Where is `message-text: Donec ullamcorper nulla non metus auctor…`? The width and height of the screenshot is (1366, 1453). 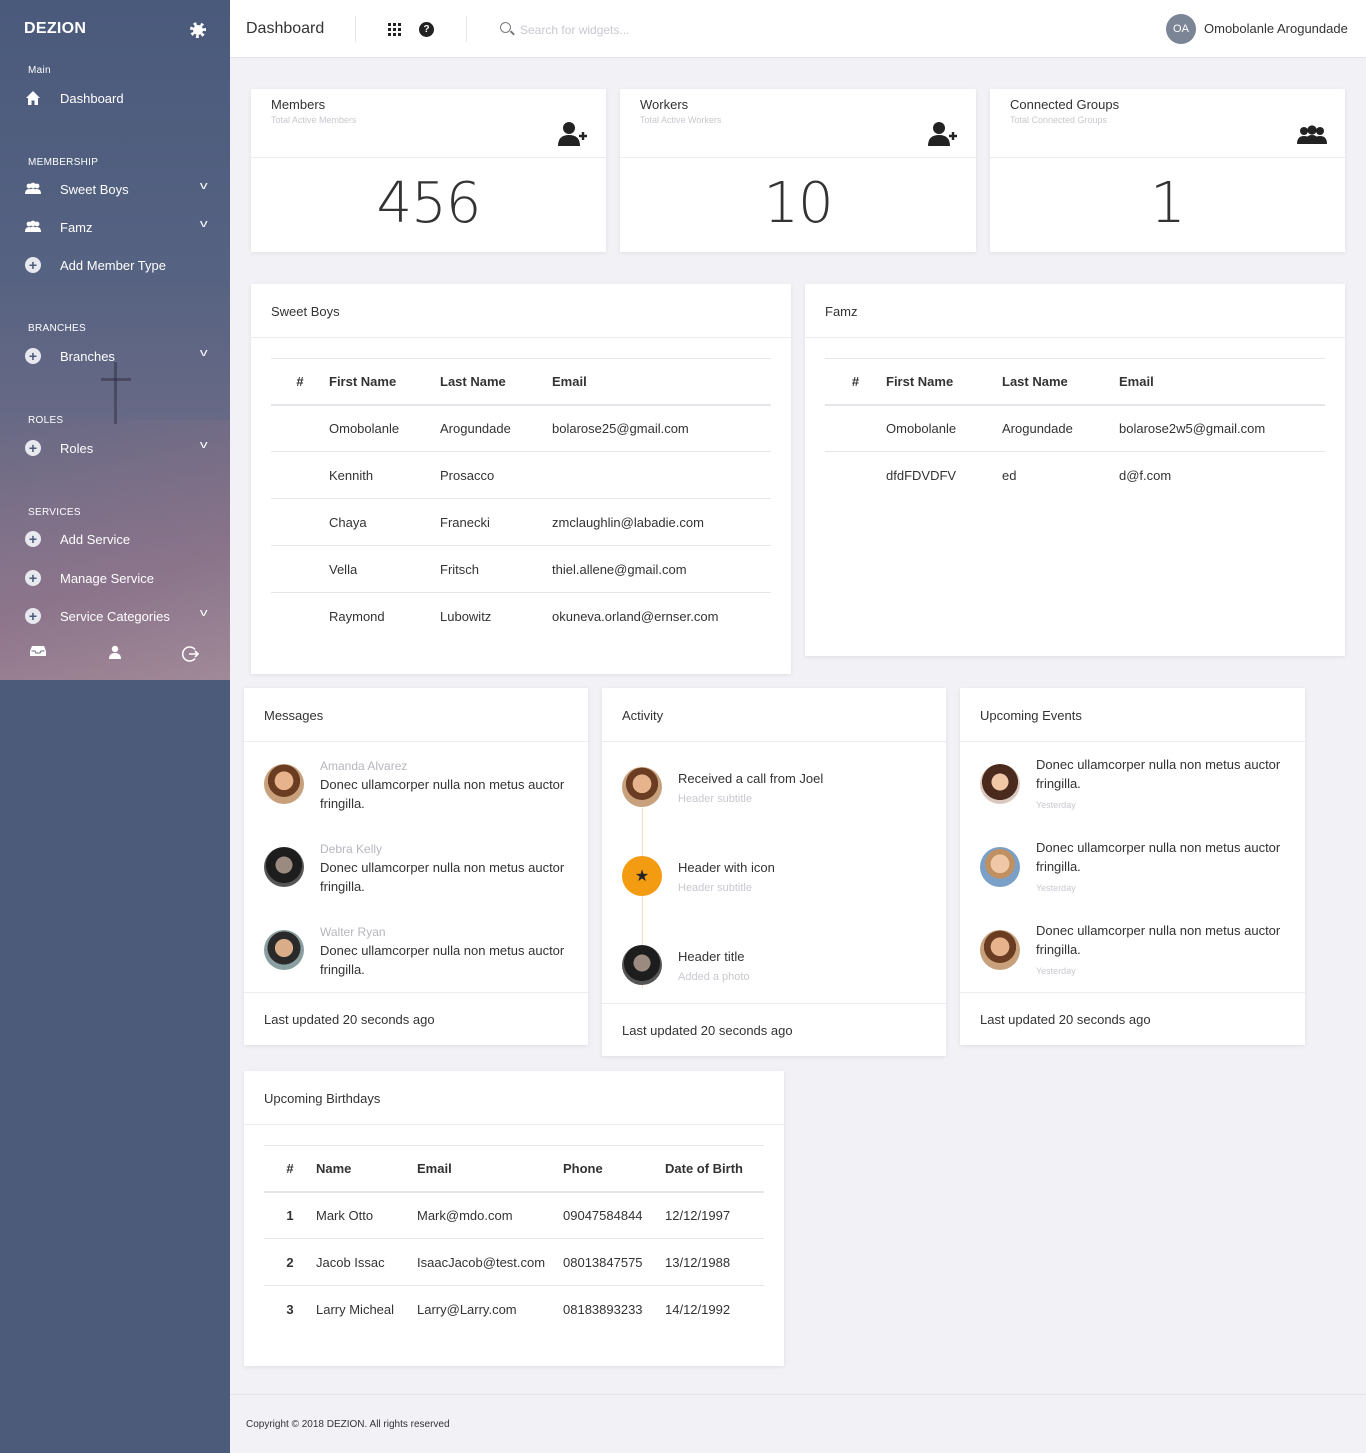 message-text: Donec ullamcorper nulla non metus auctor… is located at coordinates (442, 960).